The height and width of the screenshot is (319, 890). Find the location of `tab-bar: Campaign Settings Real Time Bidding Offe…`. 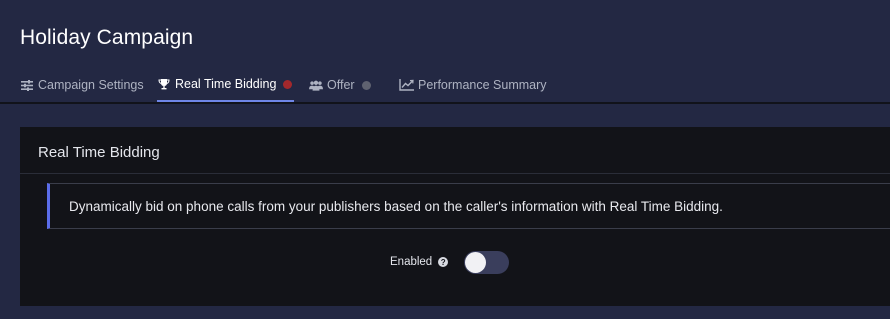

tab-bar: Campaign Settings Real Time Bidding Offe… is located at coordinates (445, 86).